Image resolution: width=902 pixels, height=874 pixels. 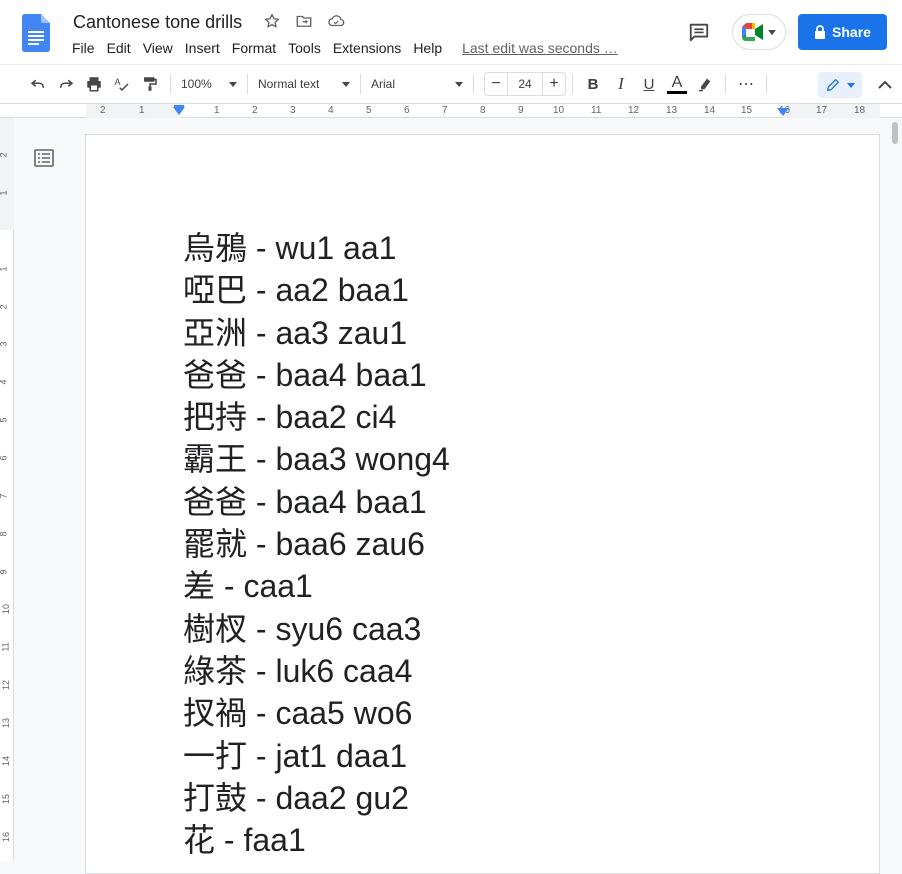 I want to click on menu-file: File, so click(x=83, y=48).